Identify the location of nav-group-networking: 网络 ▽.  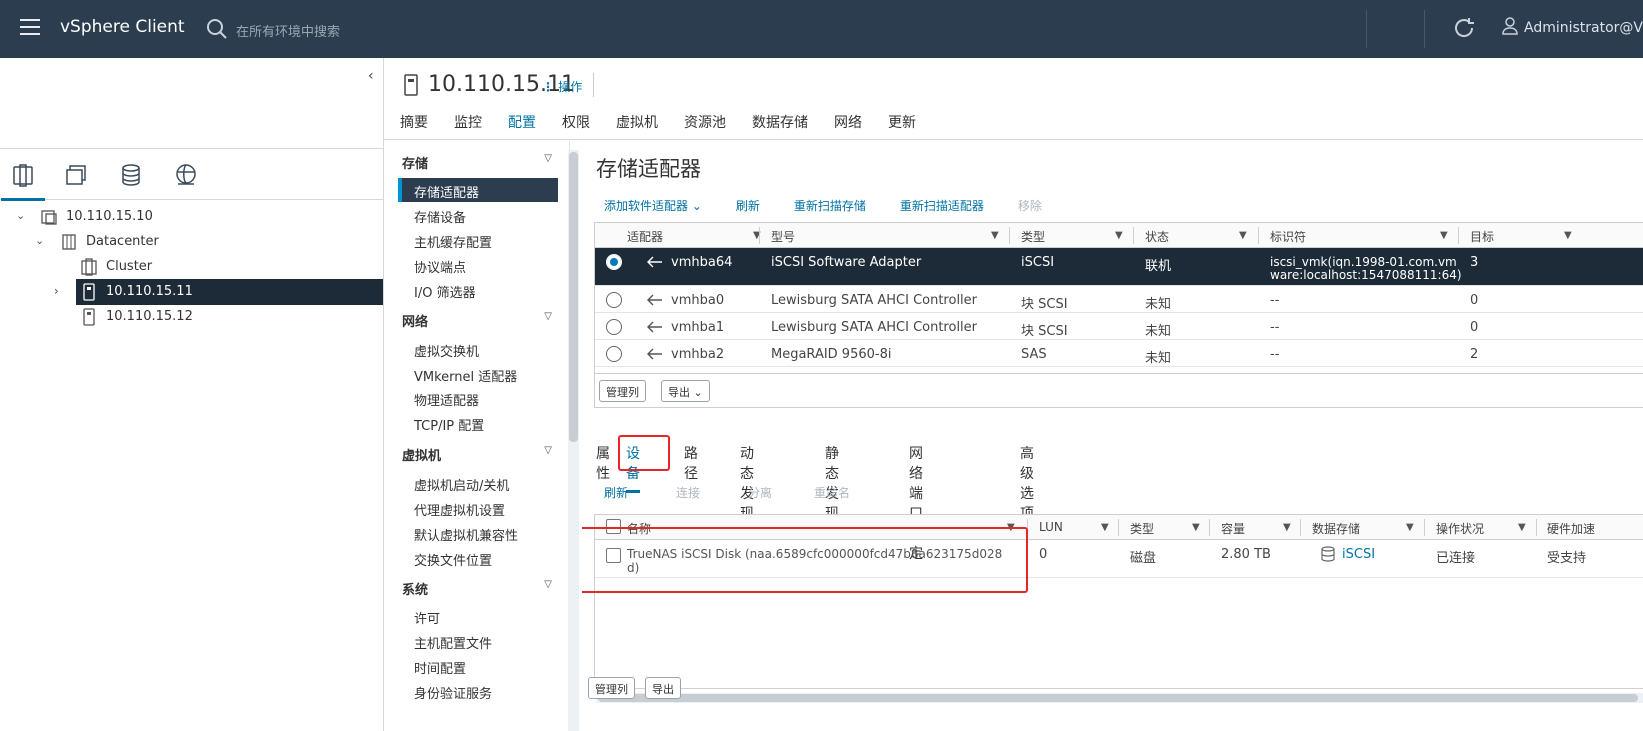
(477, 320).